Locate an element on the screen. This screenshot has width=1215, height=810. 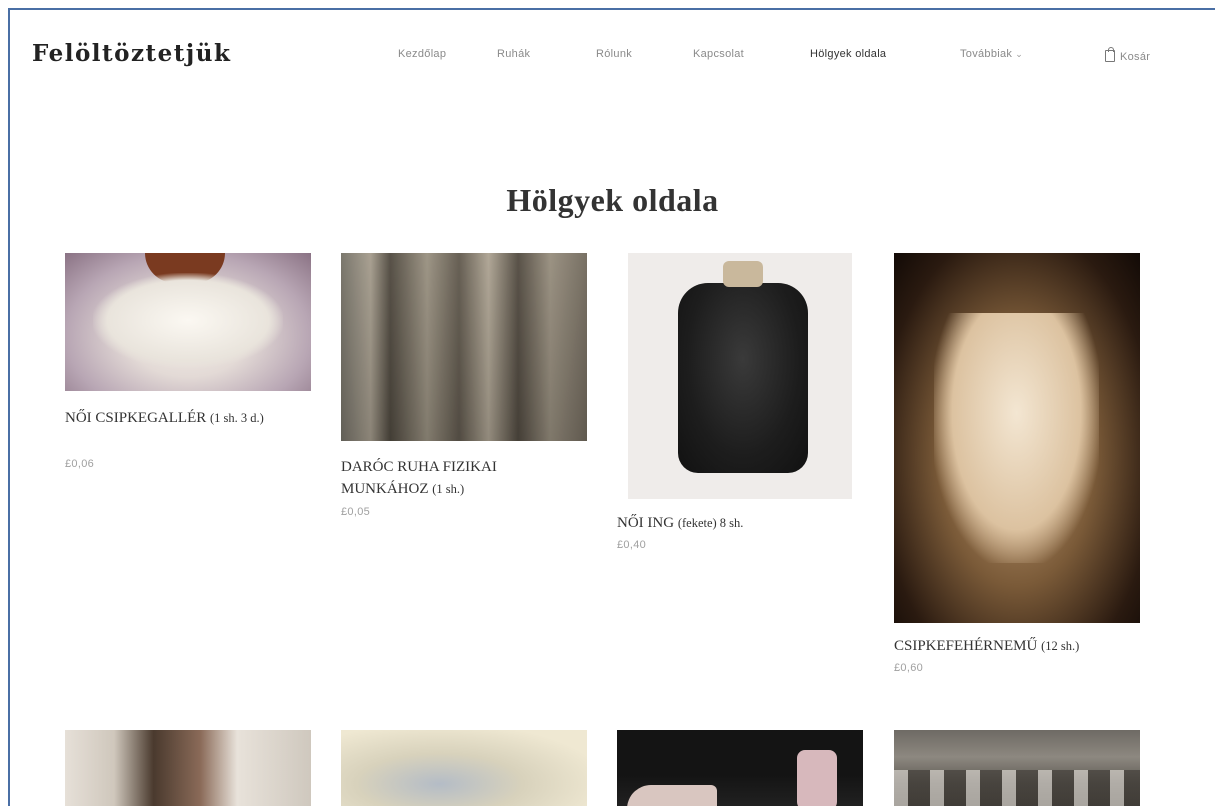
product-image-black-blouse is located at coordinates (740, 376).